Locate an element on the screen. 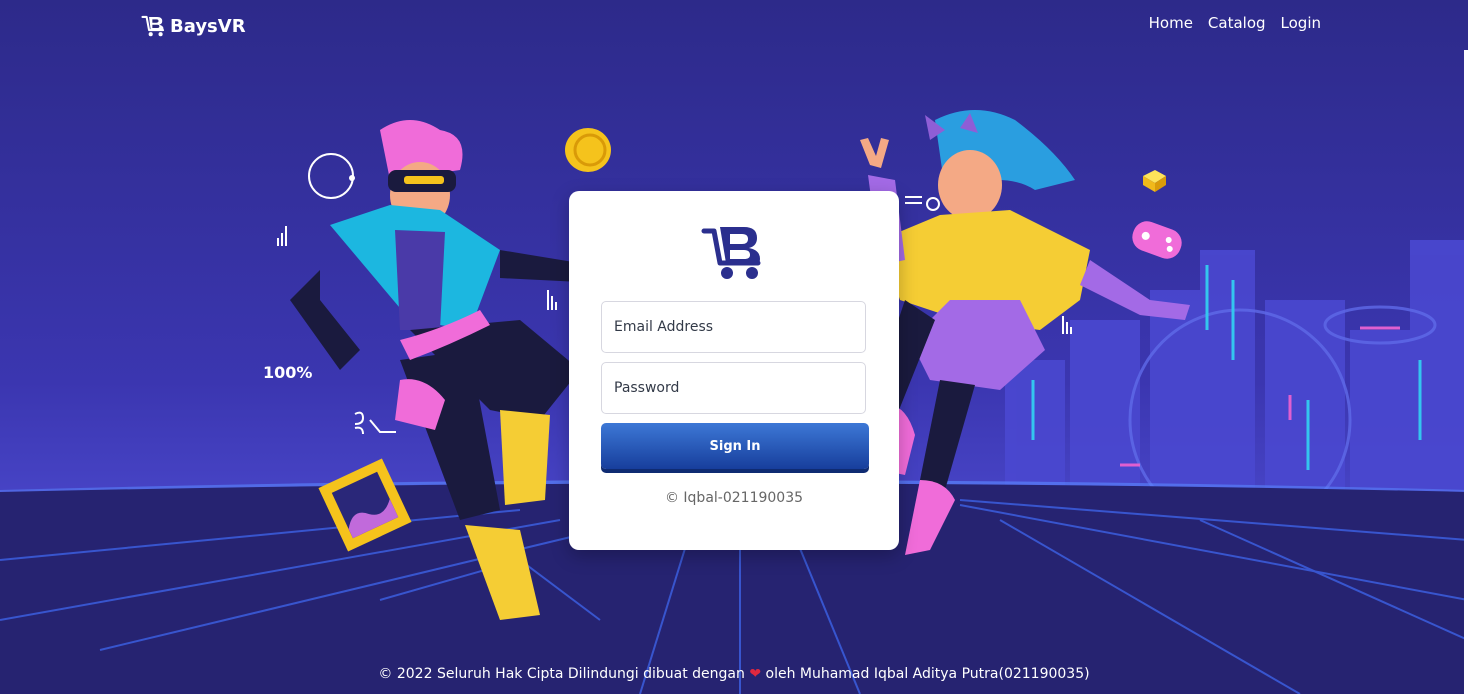 This screenshot has height=694, width=1468. login-card: Sign In © Iqbal-021190035 is located at coordinates (734, 370).